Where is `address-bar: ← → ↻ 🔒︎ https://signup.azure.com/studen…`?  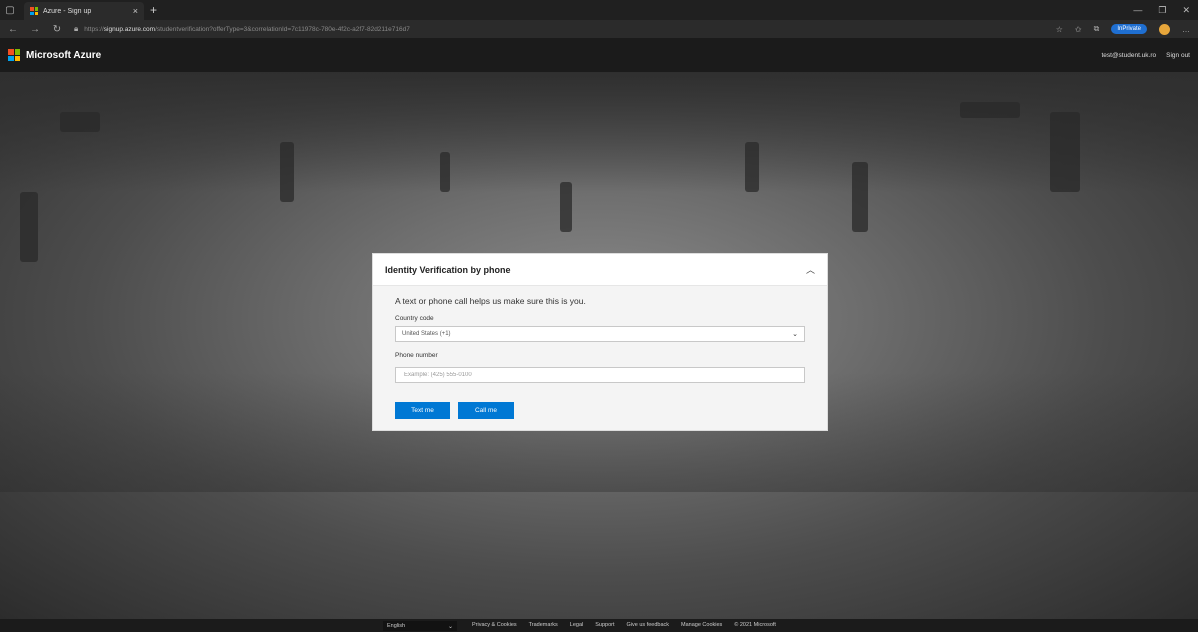
address-bar: ← → ↻ 🔒︎ https://signup.azure.com/studen… is located at coordinates (599, 29).